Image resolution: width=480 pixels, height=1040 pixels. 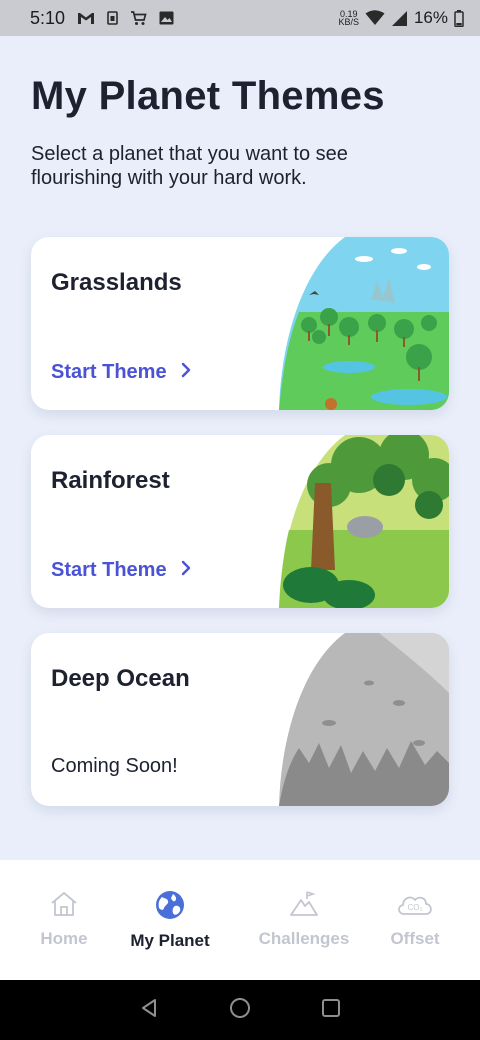 I want to click on nav-item-offset: CO₂ Offset, so click(x=415, y=920).